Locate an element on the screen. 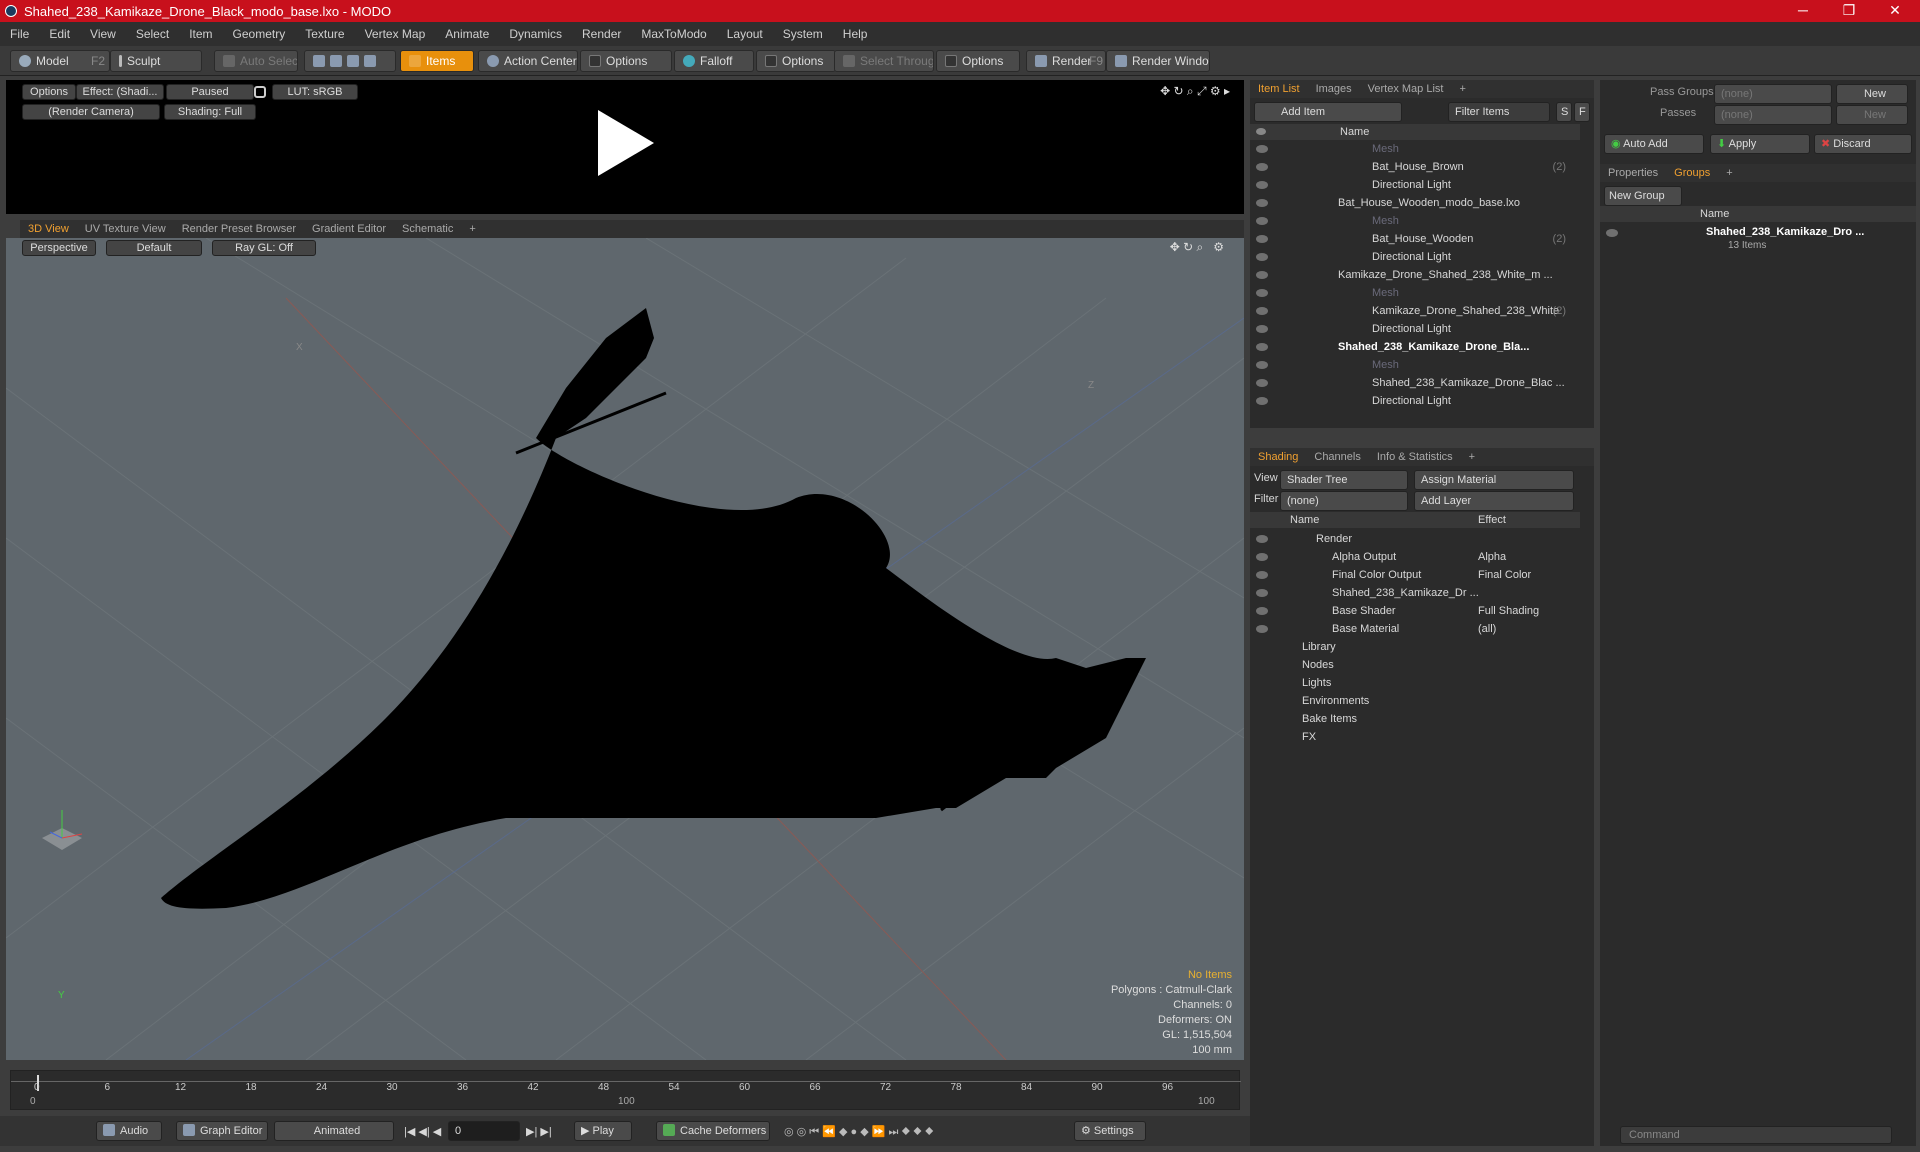 The width and height of the screenshot is (1920, 1152). menu-item: Item is located at coordinates (200, 34).